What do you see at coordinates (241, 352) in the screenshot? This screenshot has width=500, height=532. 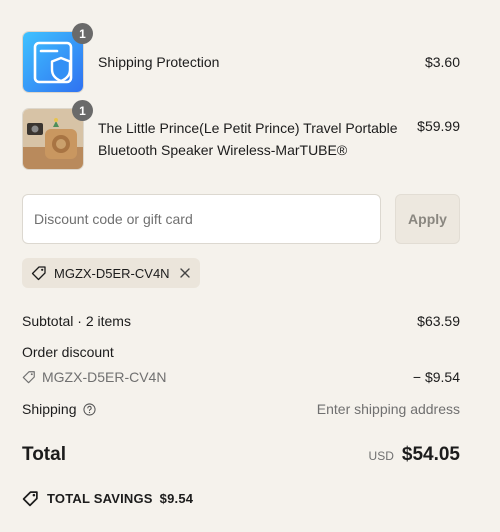 I see `order-discount-row: Order discount` at bounding box center [241, 352].